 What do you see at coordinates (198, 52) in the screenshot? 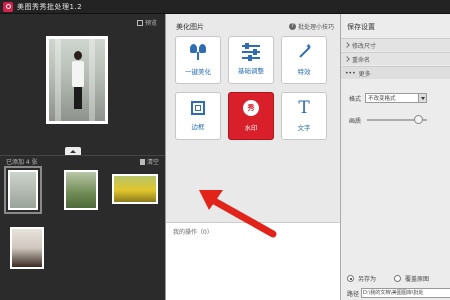
I see `tulip-icon` at bounding box center [198, 52].